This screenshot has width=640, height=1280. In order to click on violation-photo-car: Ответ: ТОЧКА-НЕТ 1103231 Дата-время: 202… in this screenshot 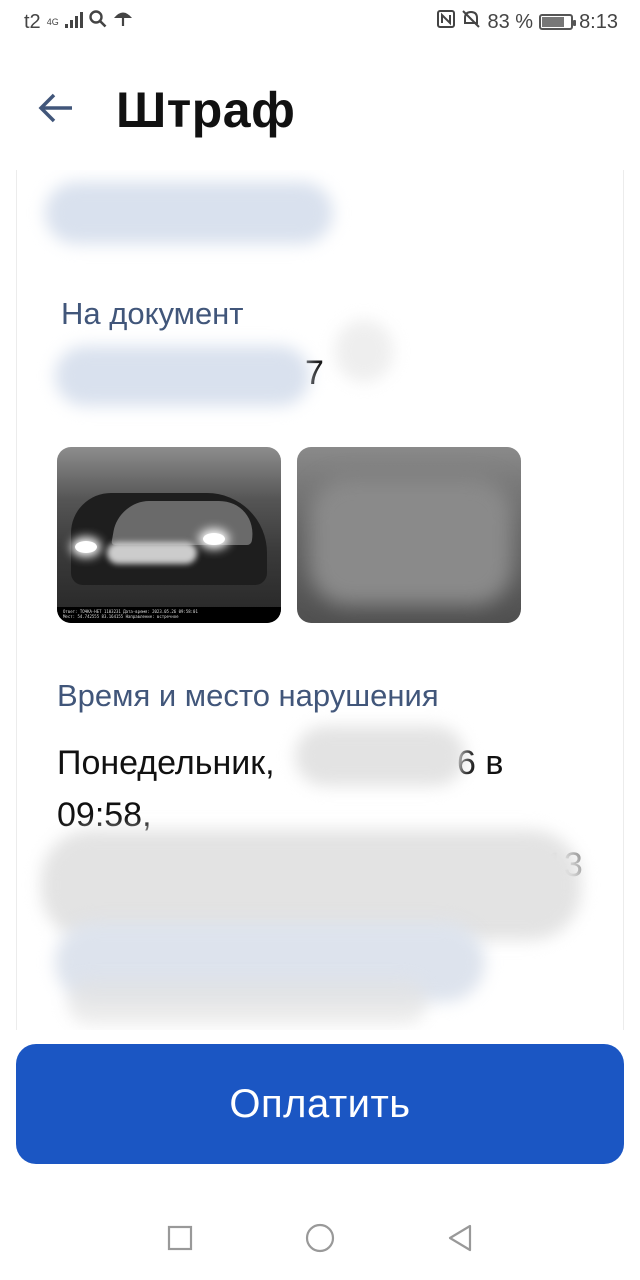, I will do `click(169, 535)`.